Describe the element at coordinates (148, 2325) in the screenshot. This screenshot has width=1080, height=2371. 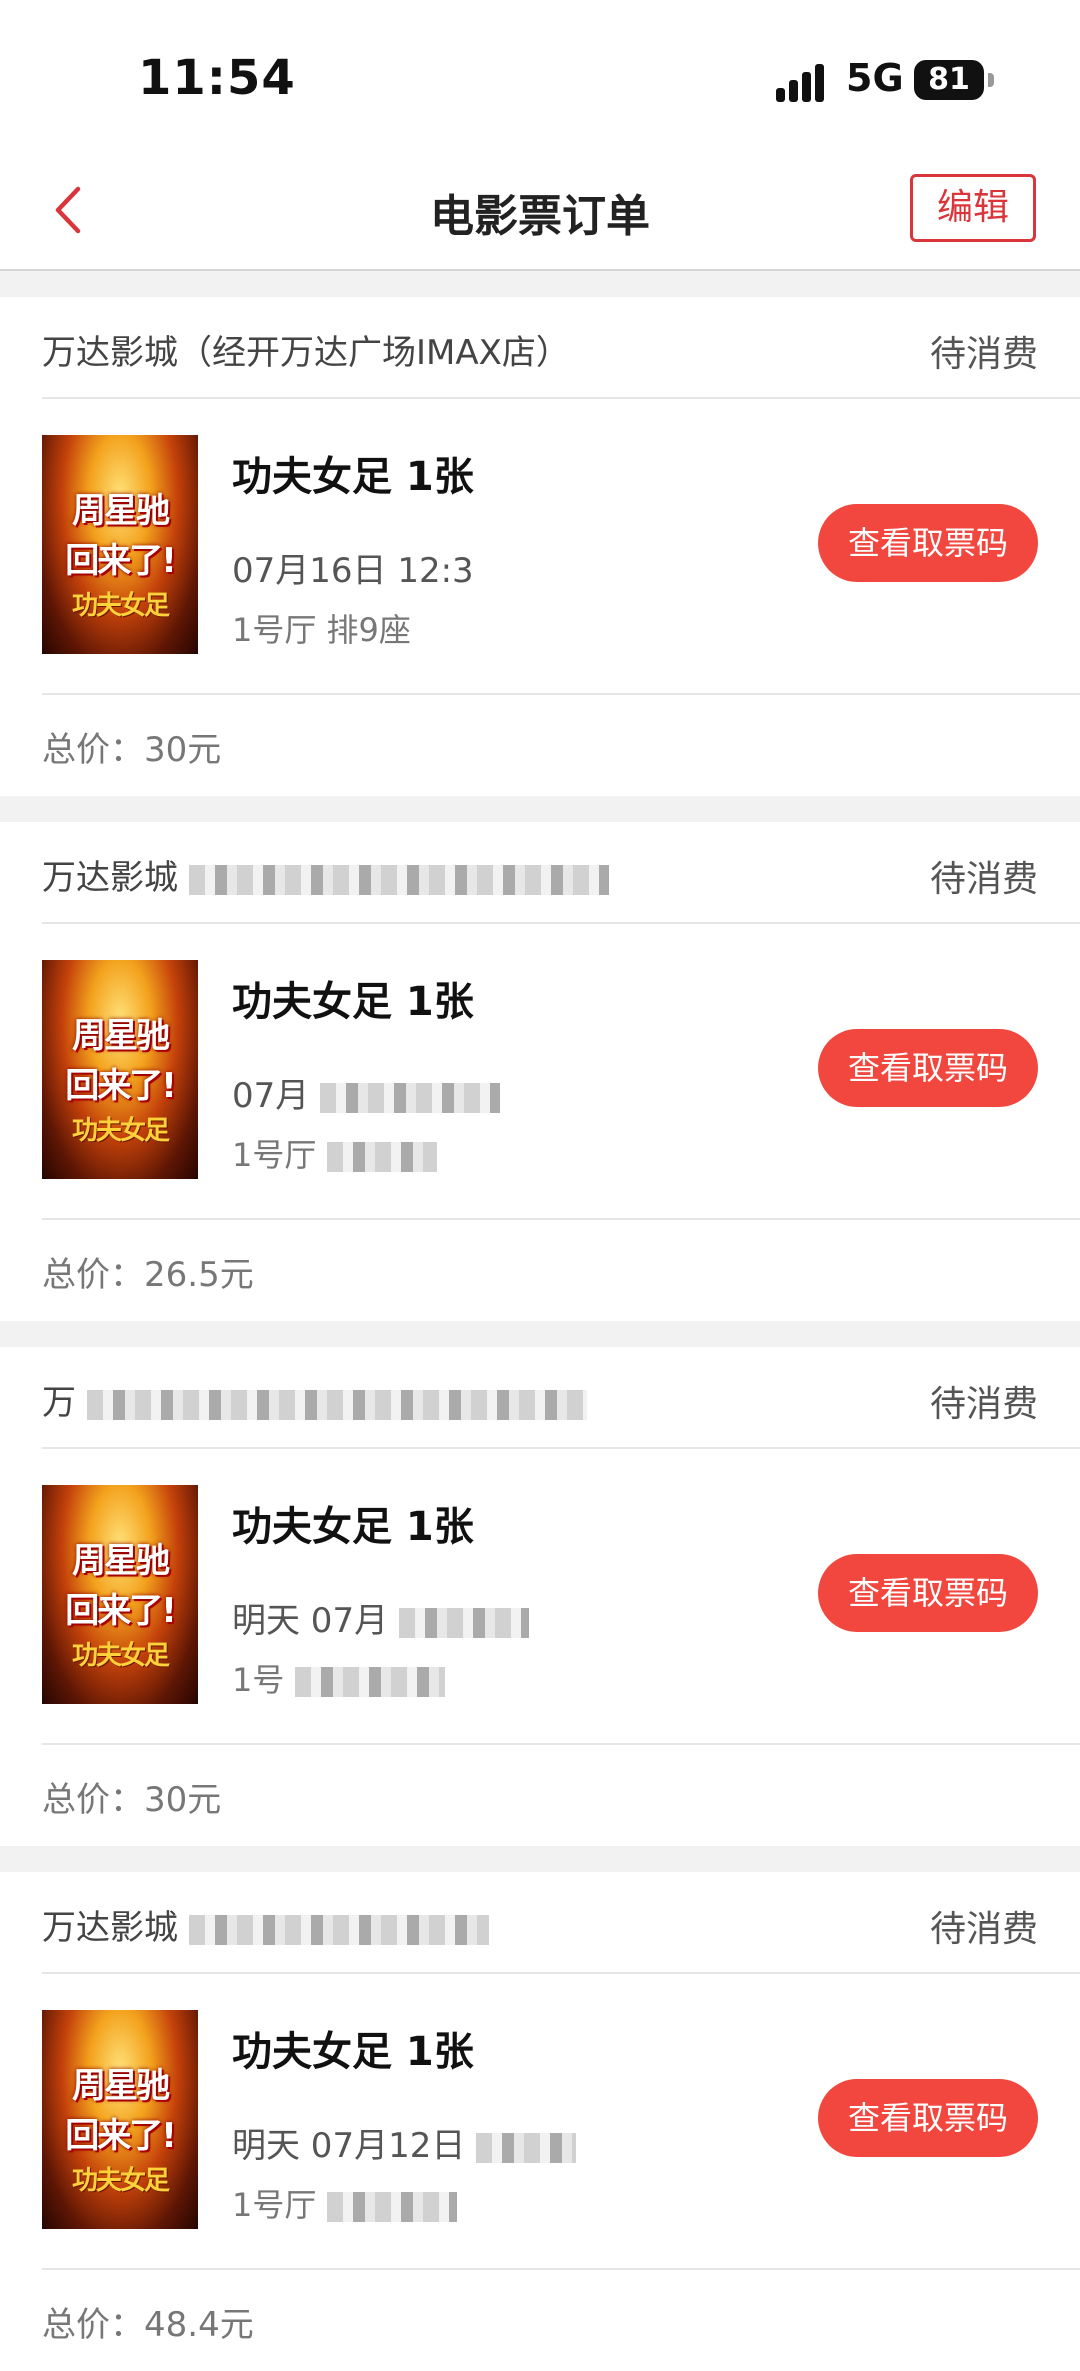
I see `total-price: 总价：48.4元` at that location.